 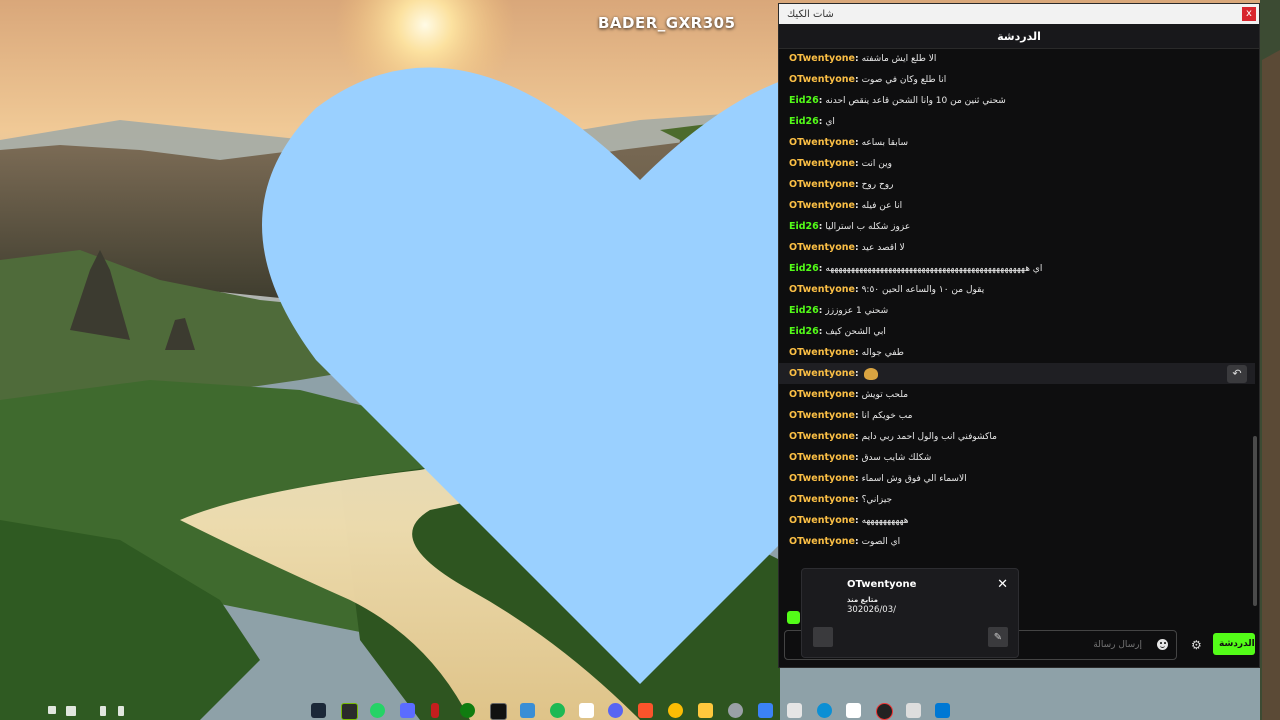 What do you see at coordinates (884, 142) in the screenshot?
I see `chat-message-text: سابقا بساعه` at bounding box center [884, 142].